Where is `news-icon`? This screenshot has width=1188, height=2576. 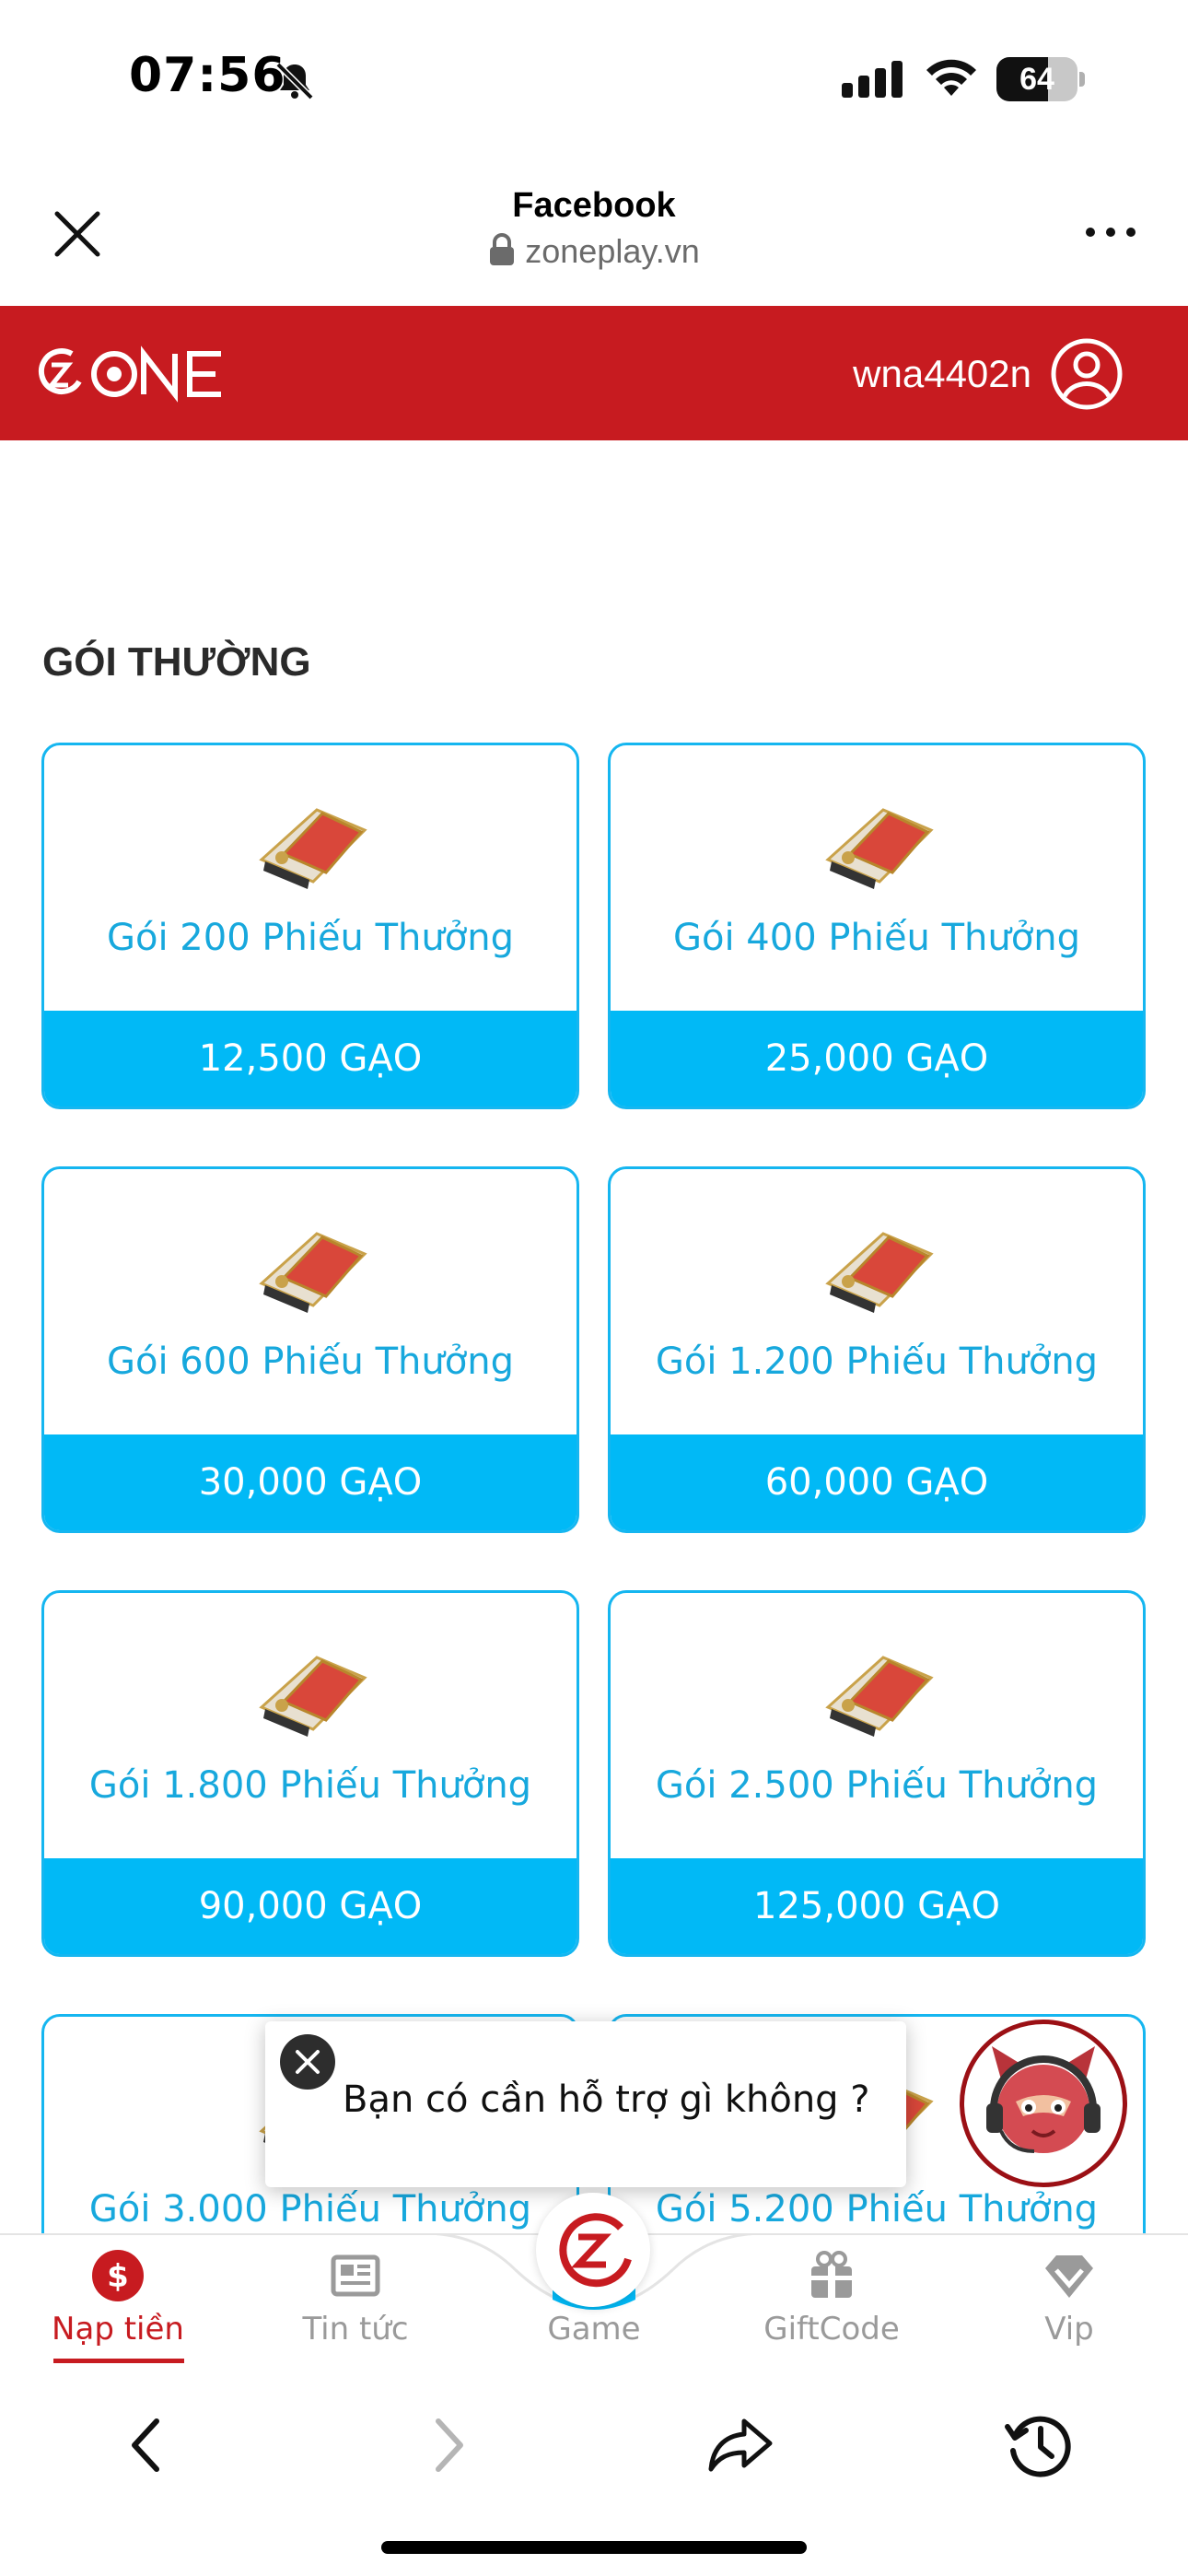
news-icon is located at coordinates (355, 2275).